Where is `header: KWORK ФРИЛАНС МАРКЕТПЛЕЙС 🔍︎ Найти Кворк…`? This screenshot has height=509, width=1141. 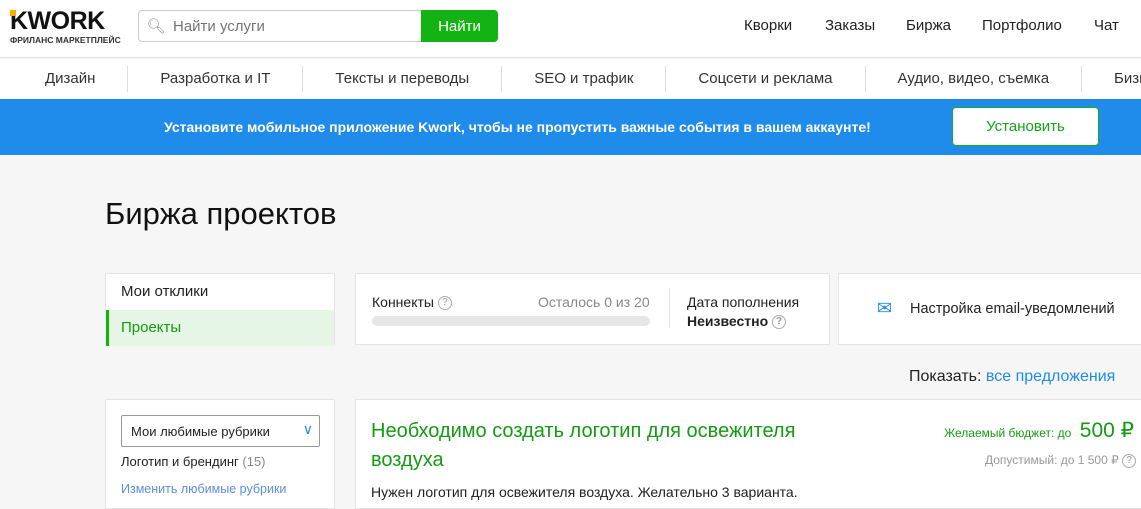 header: KWORK ФРИЛАНС МАРКЕТПЛЕЙС 🔍︎ Найти Кворк… is located at coordinates (570, 29).